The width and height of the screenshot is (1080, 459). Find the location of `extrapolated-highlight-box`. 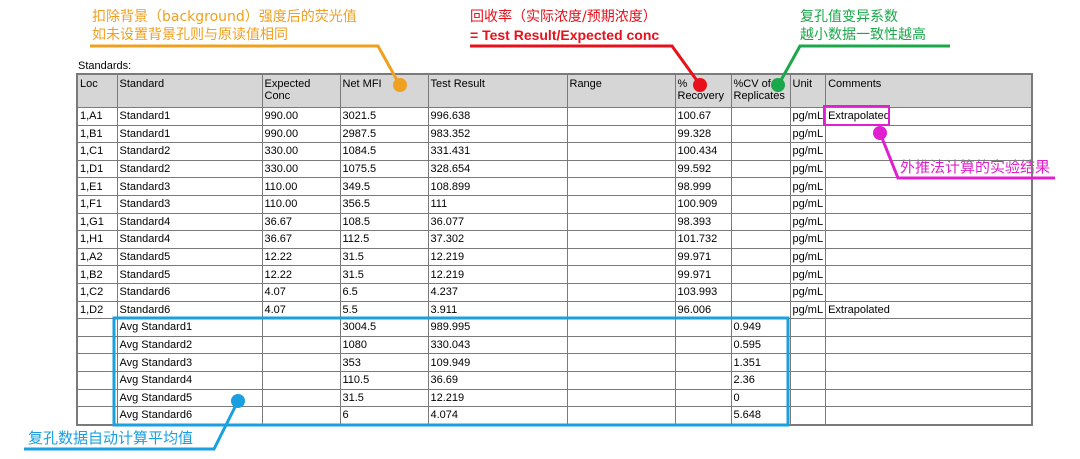

extrapolated-highlight-box is located at coordinates (856, 115).